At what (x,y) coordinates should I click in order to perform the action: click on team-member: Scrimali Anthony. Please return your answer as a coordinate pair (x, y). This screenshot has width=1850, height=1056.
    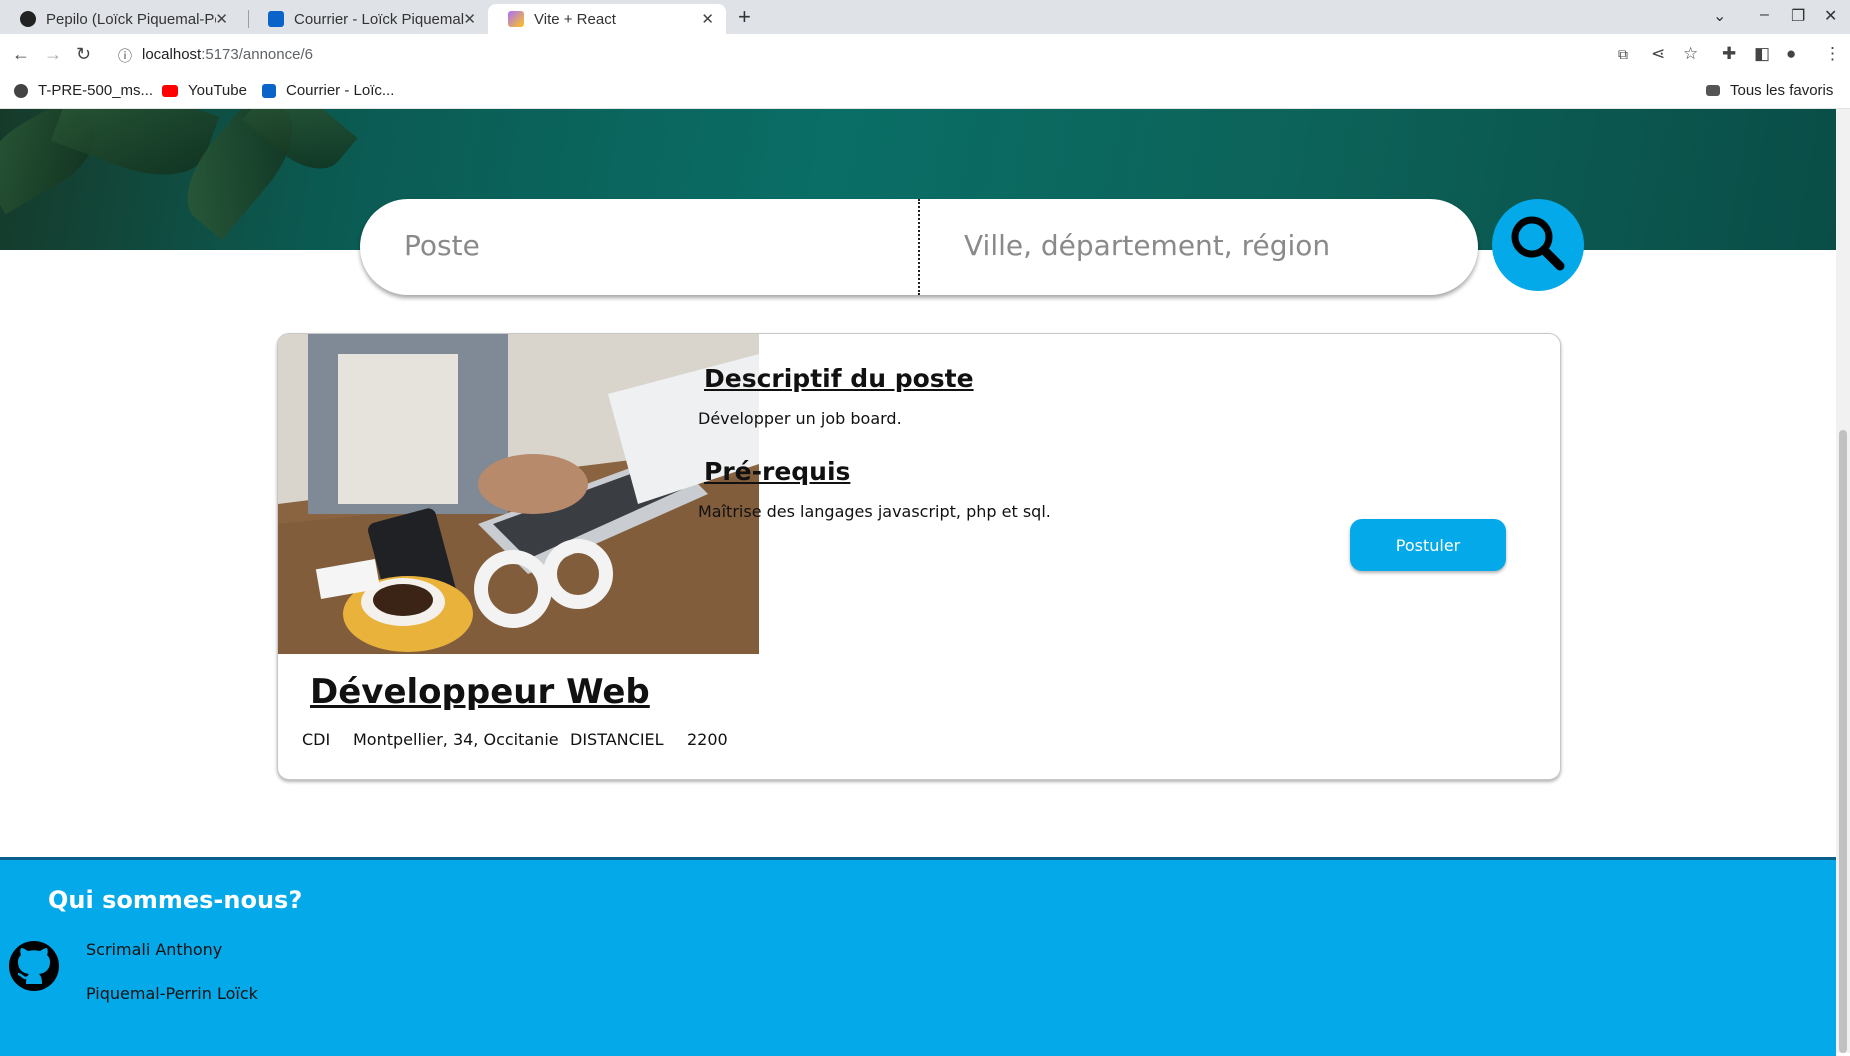
    Looking at the image, I should click on (154, 949).